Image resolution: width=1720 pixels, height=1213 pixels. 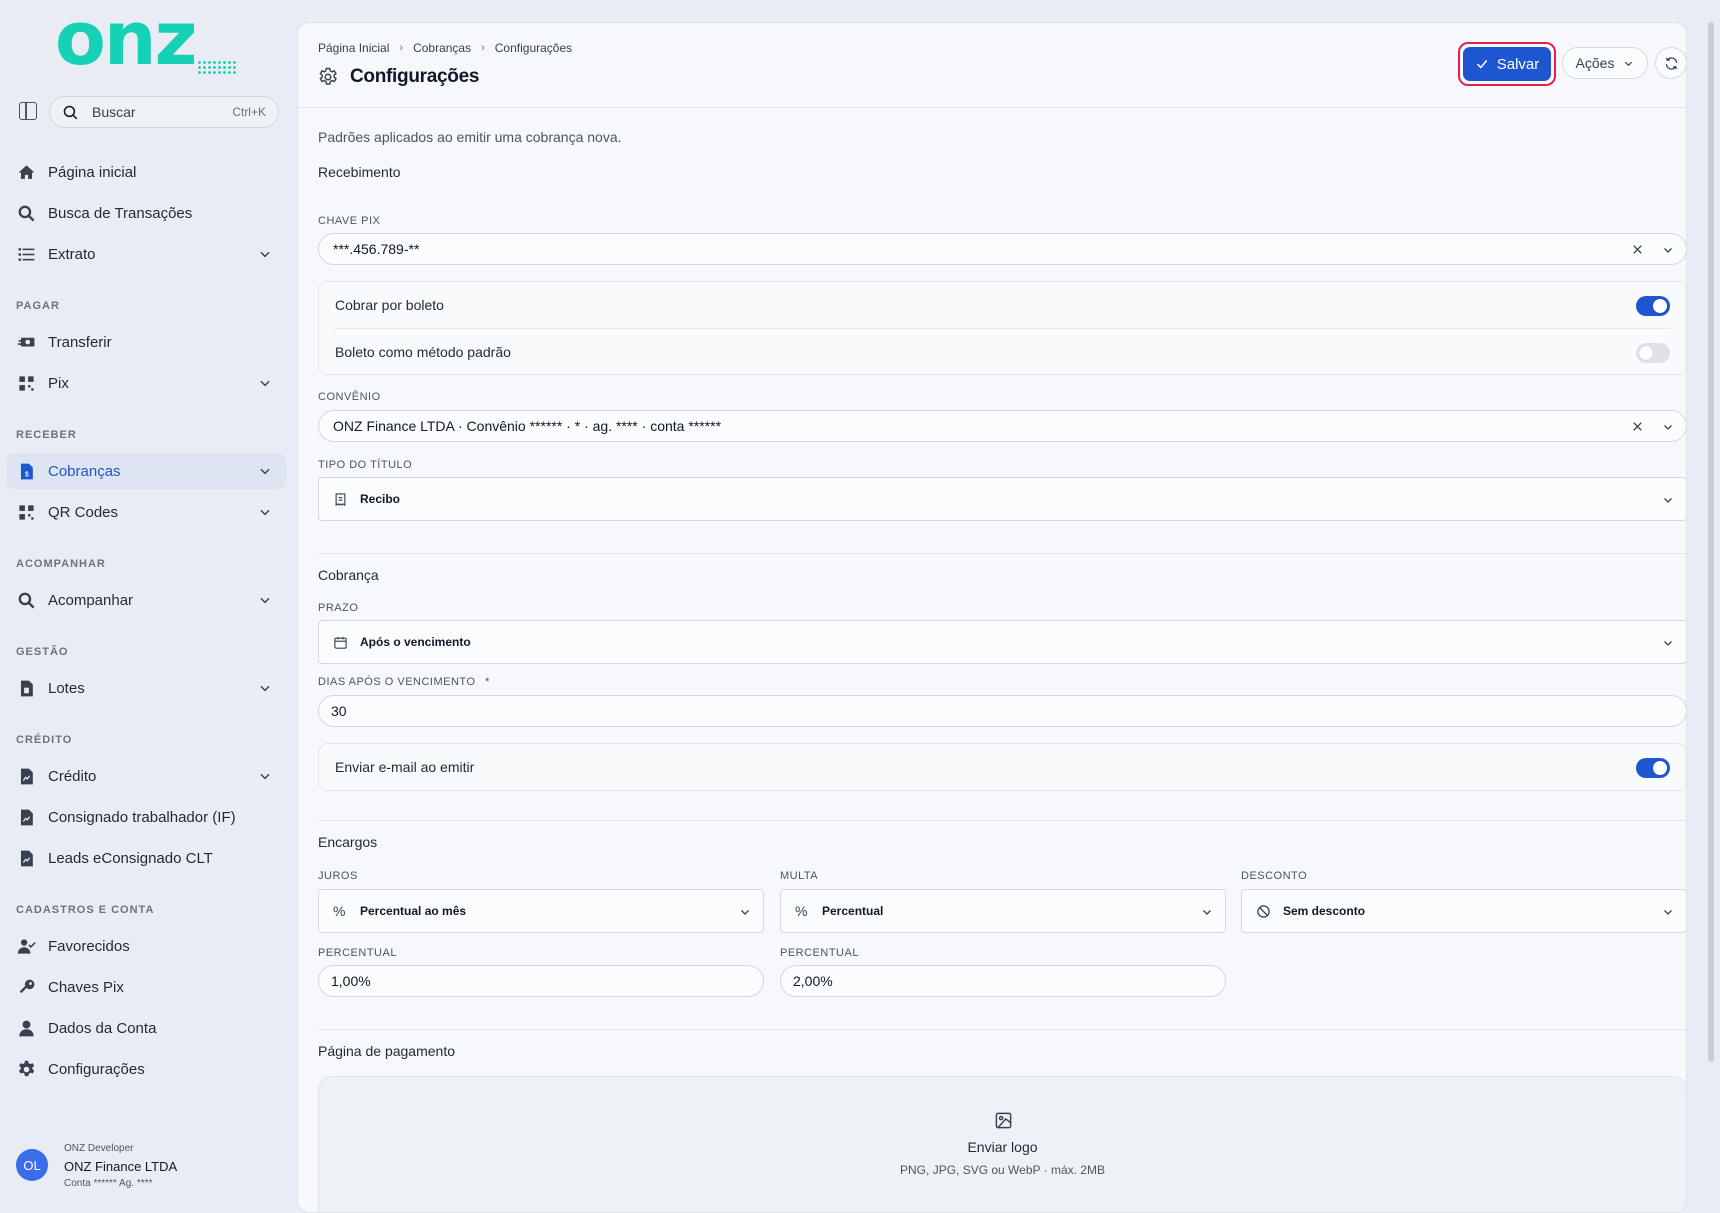 I want to click on sidebar-item-busca-transacoes: Busca de Transações, so click(x=146, y=213).